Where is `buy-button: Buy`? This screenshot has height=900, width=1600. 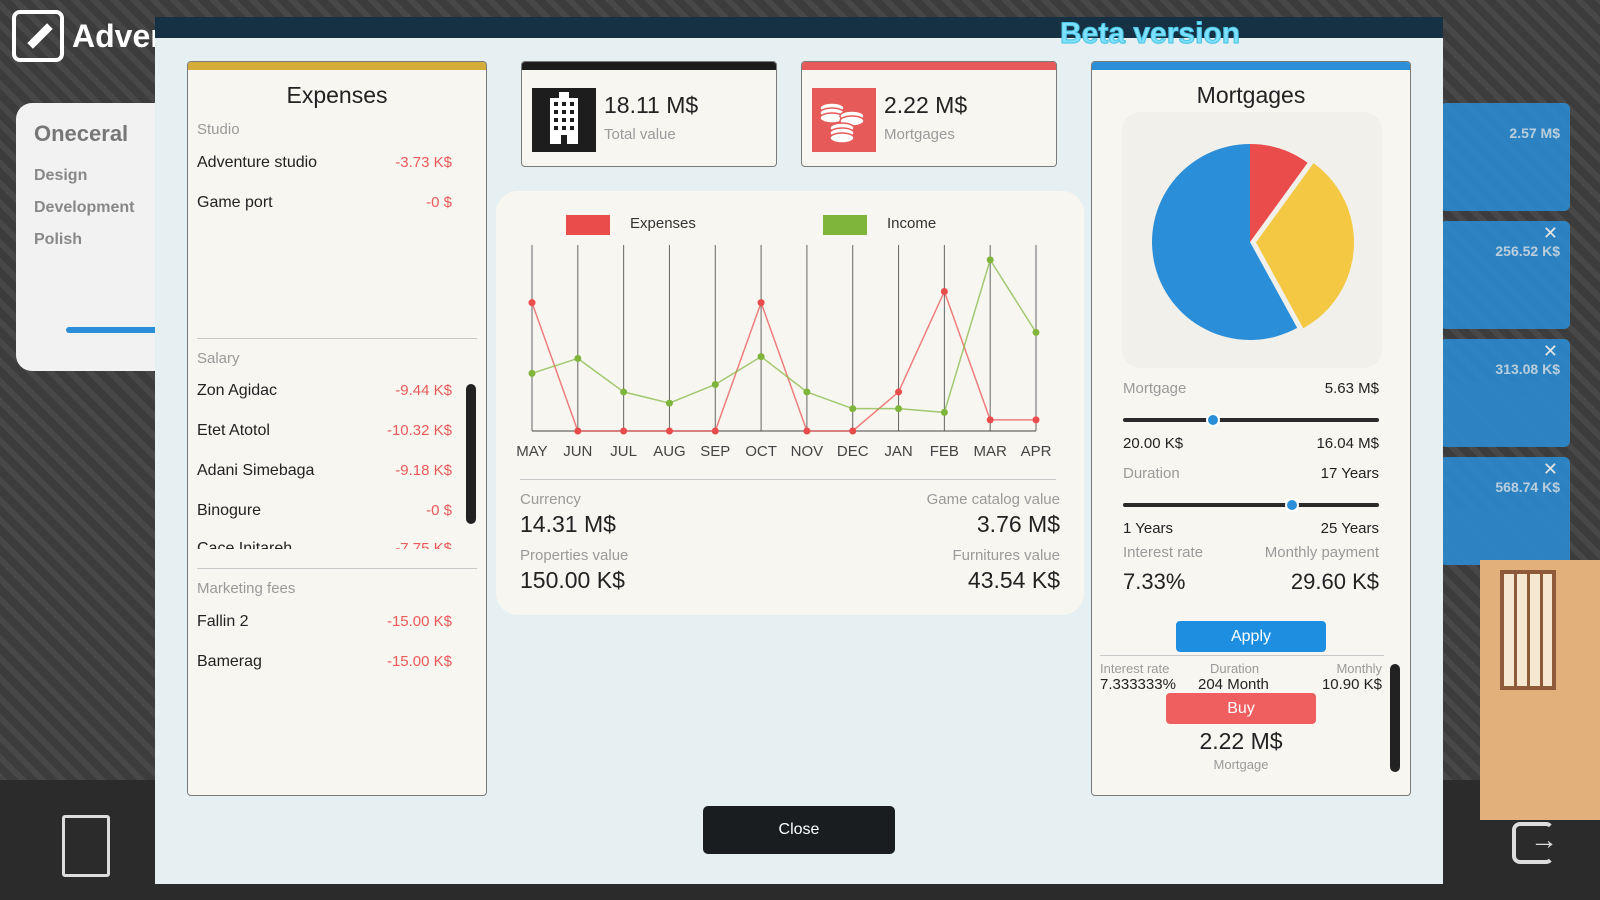 buy-button: Buy is located at coordinates (1241, 708).